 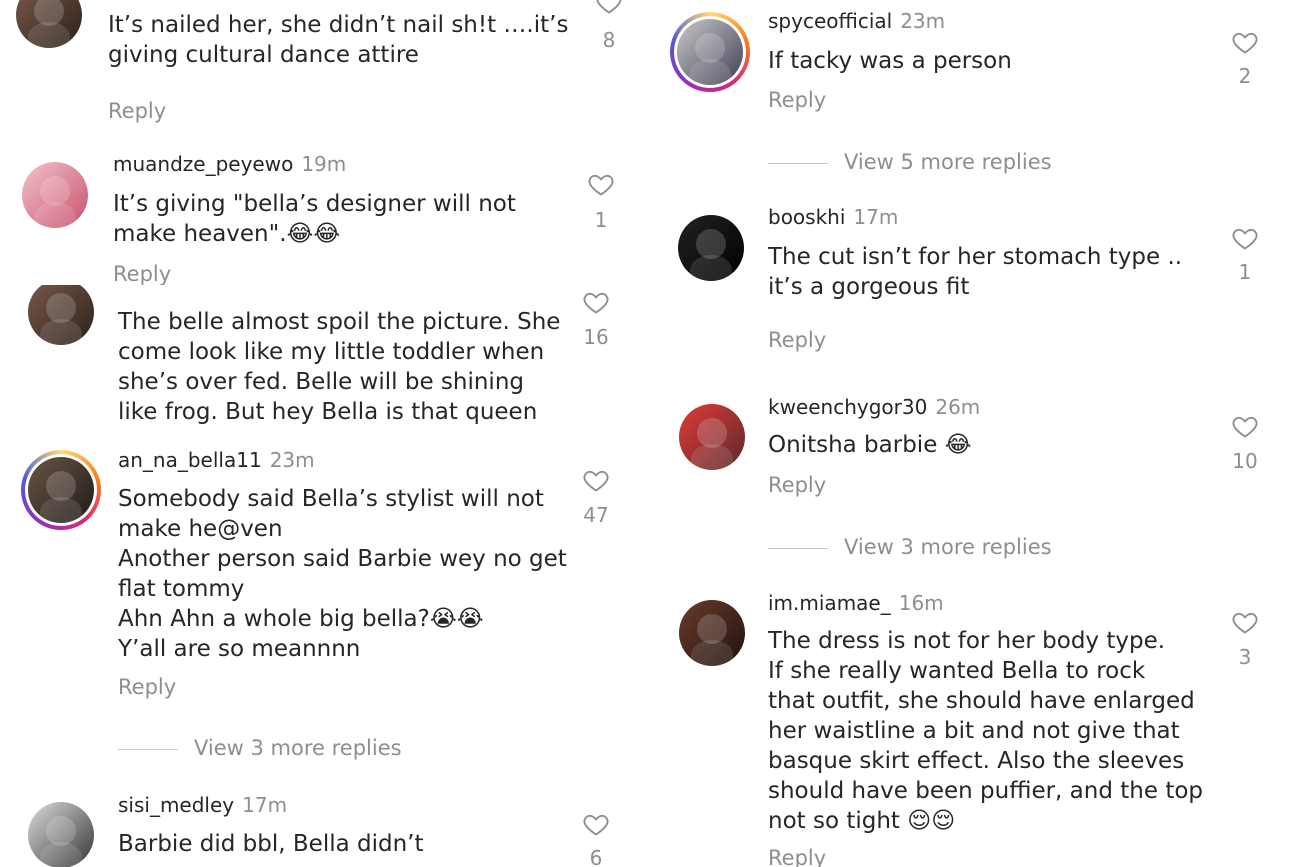 What do you see at coordinates (1245, 657) in the screenshot?
I see `like-count: 3` at bounding box center [1245, 657].